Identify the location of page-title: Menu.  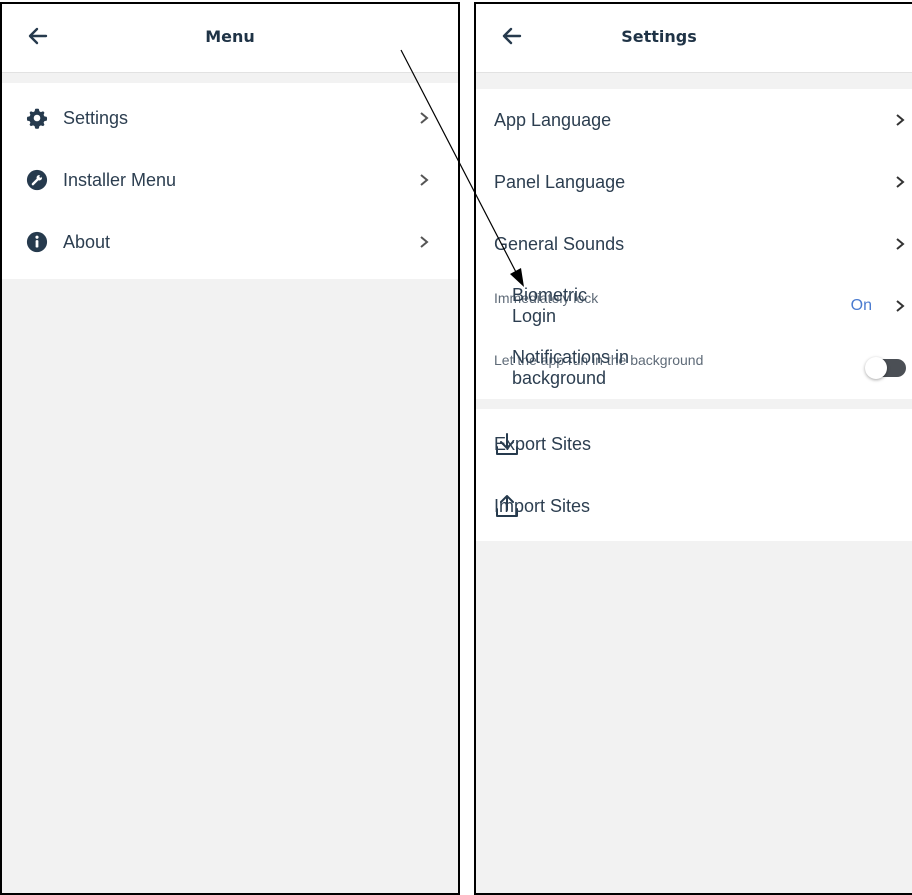
(230, 36).